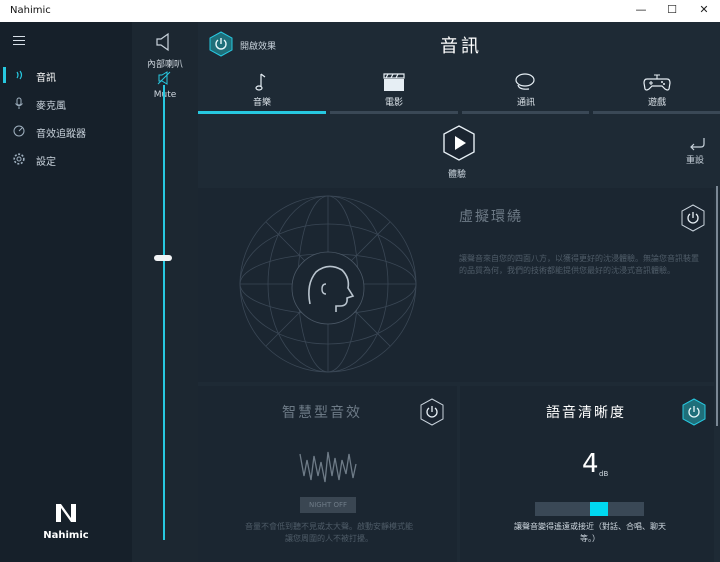 Image resolution: width=720 pixels, height=562 pixels. I want to click on virtual-surround-title: 虛擬環繞, so click(491, 217).